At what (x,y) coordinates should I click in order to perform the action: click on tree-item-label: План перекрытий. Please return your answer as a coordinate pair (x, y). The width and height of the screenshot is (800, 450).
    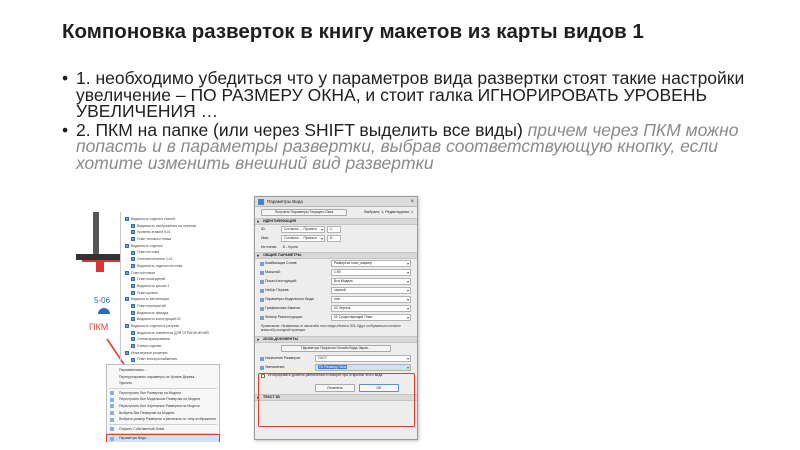
    Looking at the image, I should click on (151, 305).